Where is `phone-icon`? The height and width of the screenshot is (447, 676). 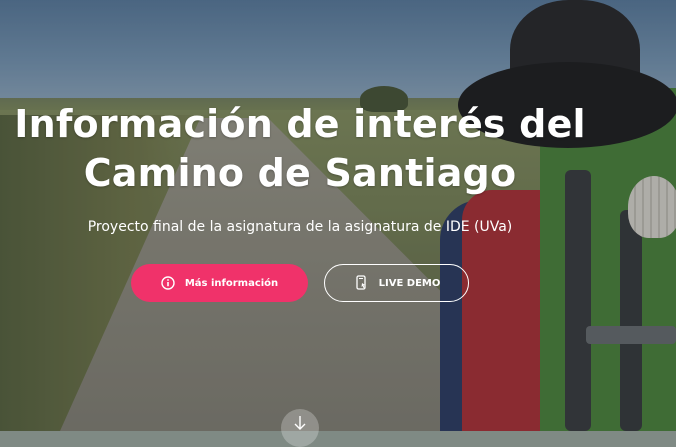 phone-icon is located at coordinates (361, 283).